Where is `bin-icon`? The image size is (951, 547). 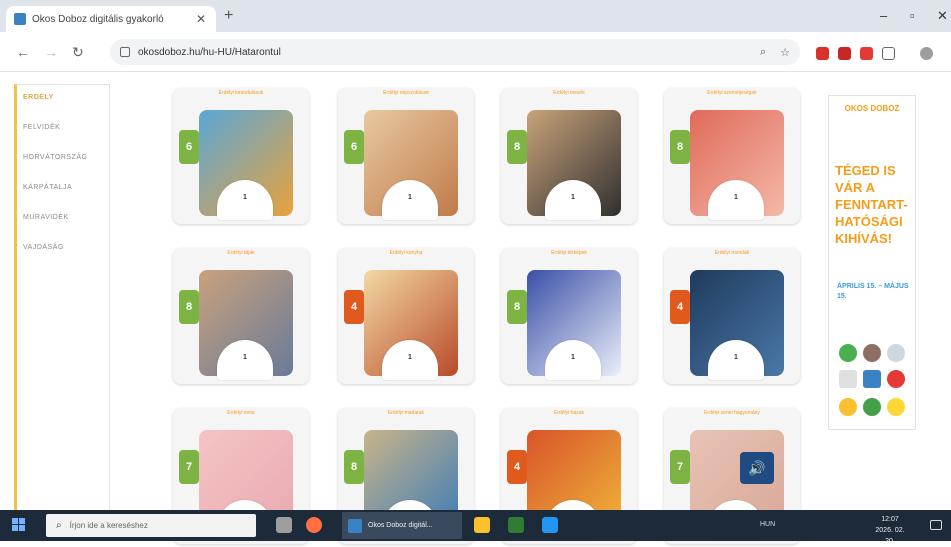
bin-icon is located at coordinates (848, 379).